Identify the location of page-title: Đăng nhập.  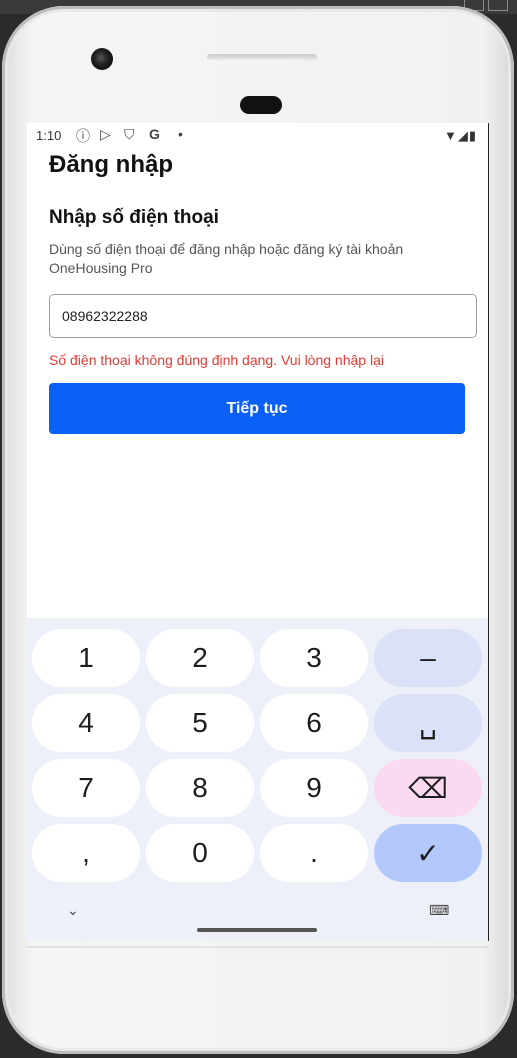
(111, 164).